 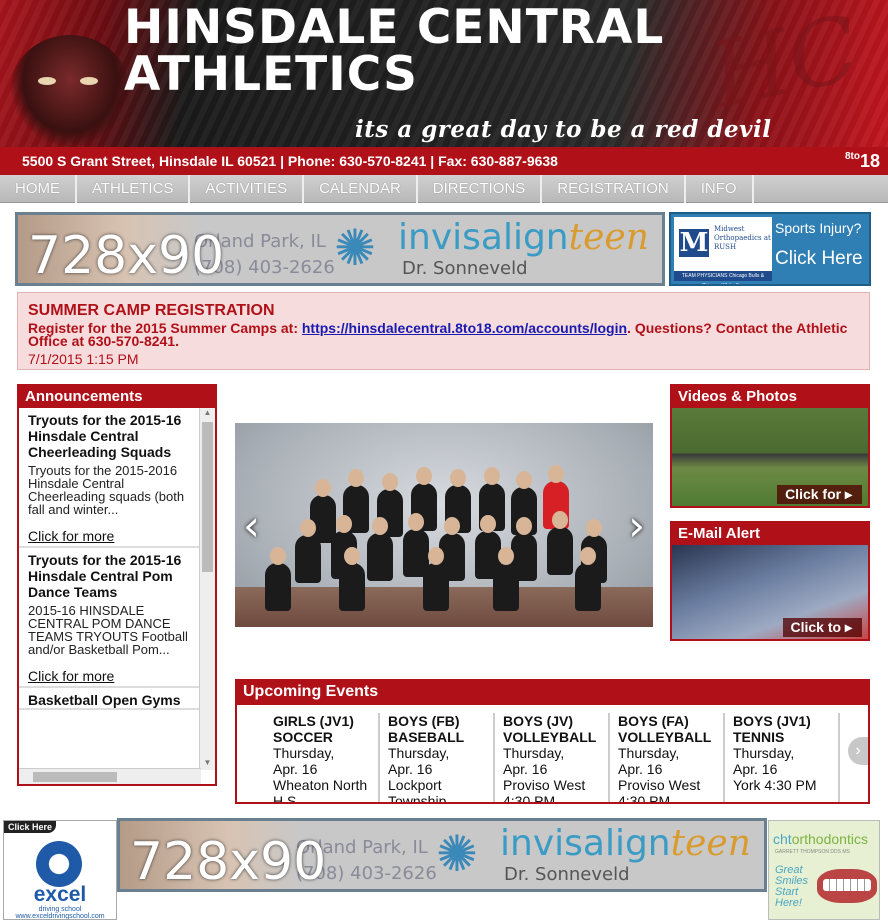 I want to click on videos-photos-heading: Videos & Photos, so click(x=770, y=397).